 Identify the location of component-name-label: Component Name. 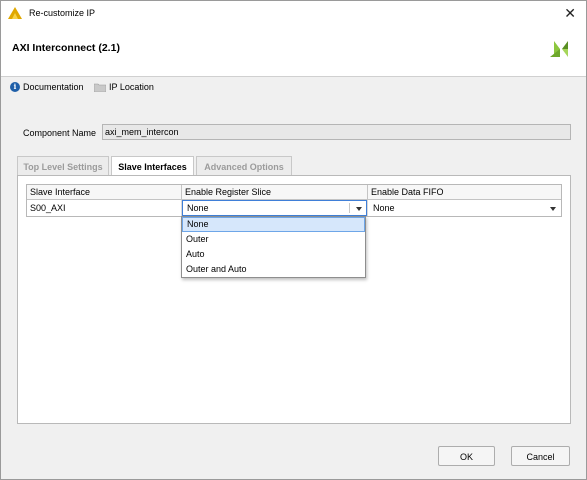
(60, 133).